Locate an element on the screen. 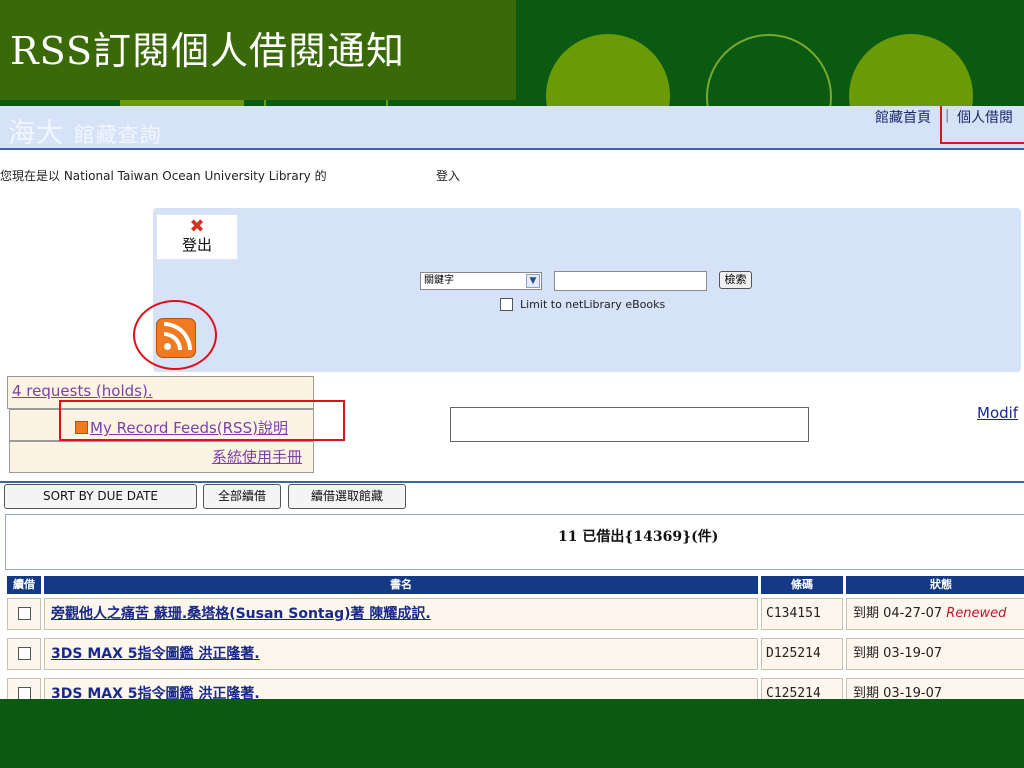 This screenshot has width=1024, height=768. logout-button: ✖ 登出 is located at coordinates (197, 237).